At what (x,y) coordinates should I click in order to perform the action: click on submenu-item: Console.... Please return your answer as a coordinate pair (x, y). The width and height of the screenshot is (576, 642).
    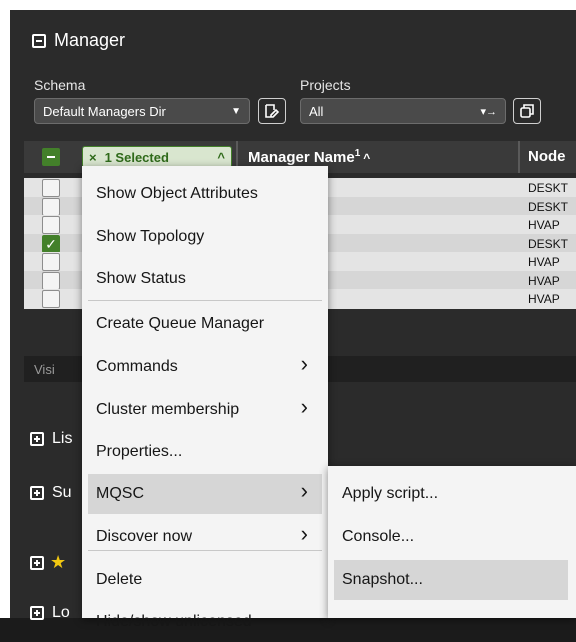
    Looking at the image, I should click on (451, 537).